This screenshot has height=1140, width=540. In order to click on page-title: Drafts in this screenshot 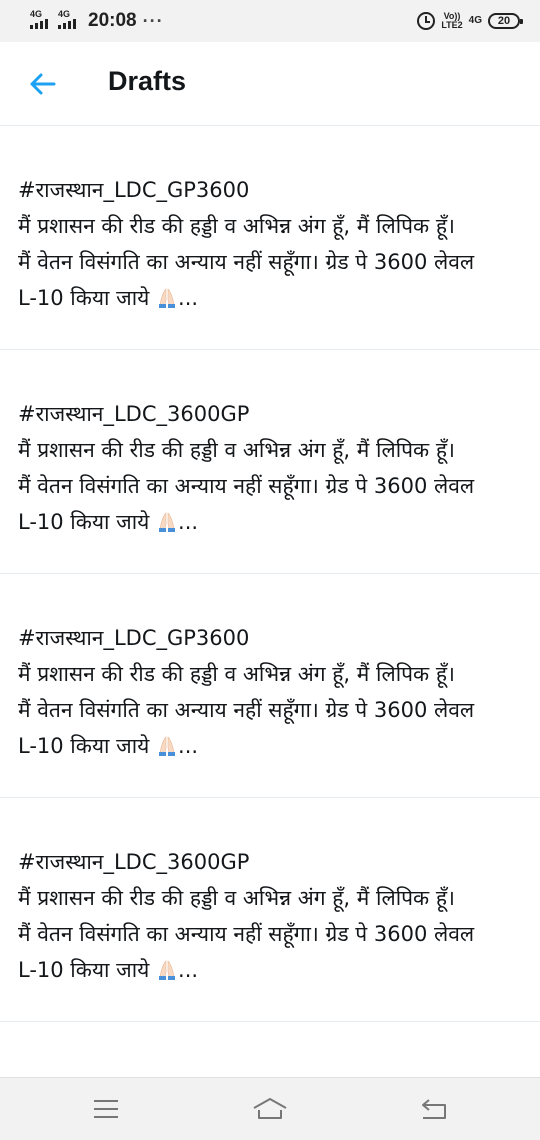, I will do `click(147, 81)`.